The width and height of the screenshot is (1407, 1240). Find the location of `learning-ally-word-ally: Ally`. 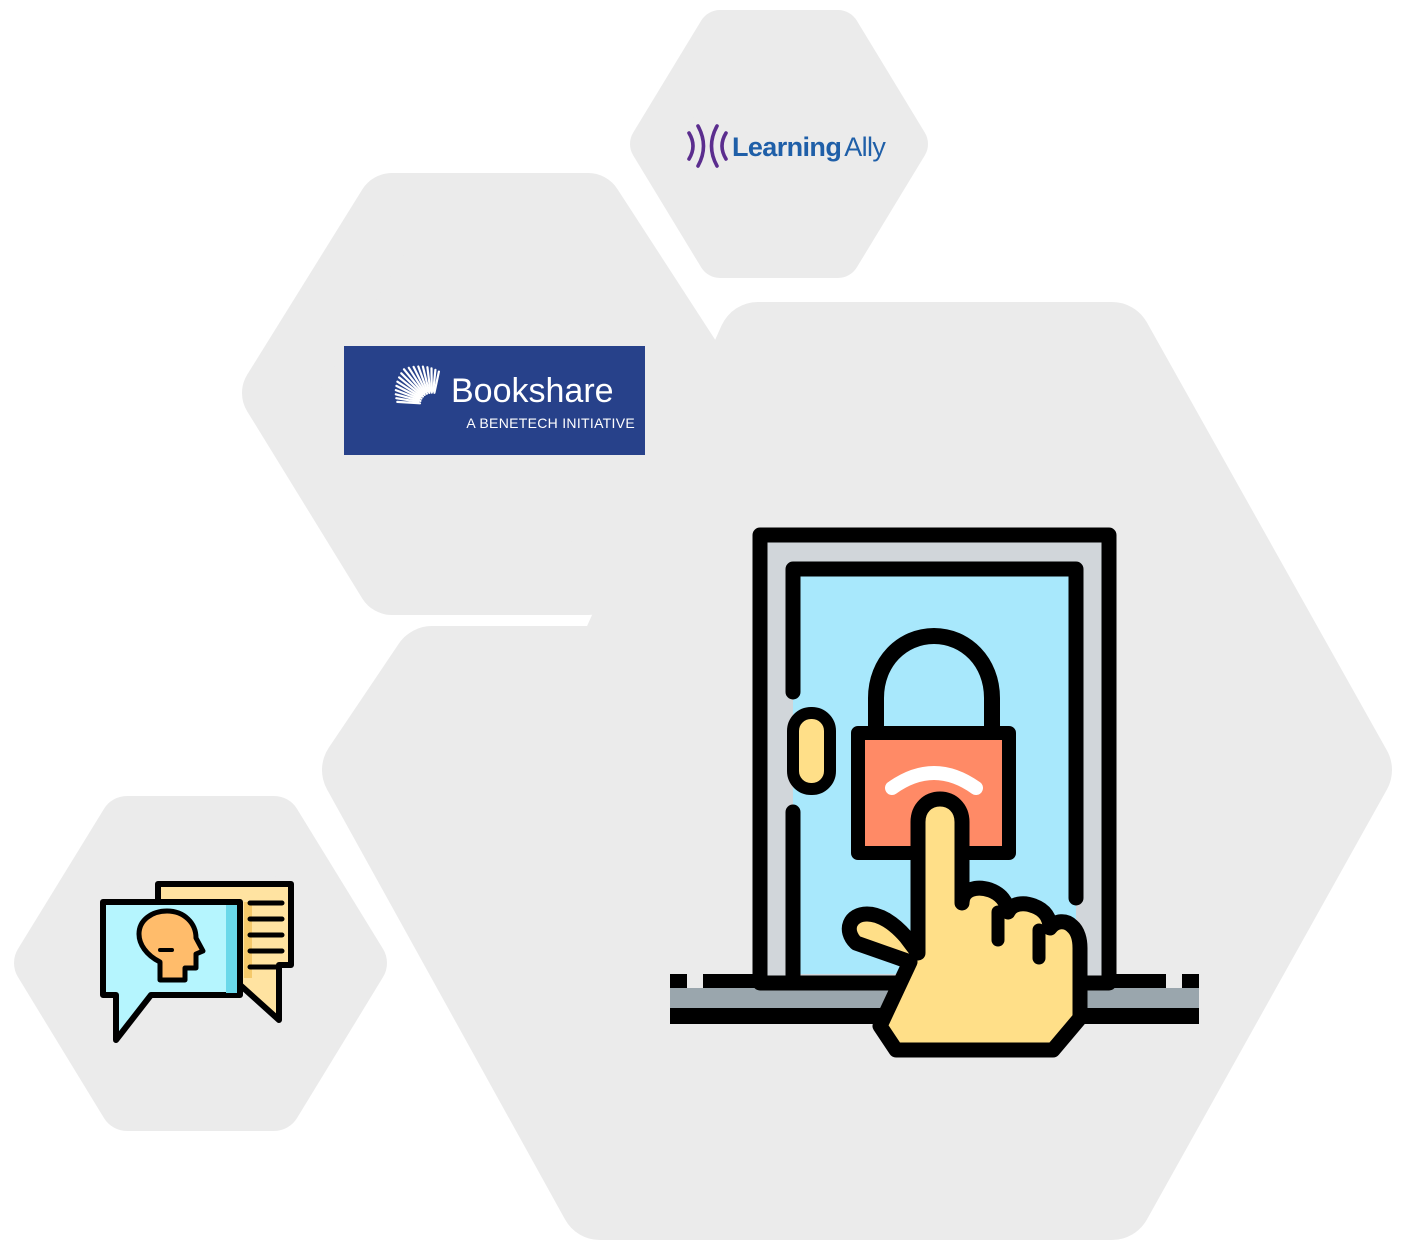

learning-ally-word-ally: Ally is located at coordinates (865, 147).